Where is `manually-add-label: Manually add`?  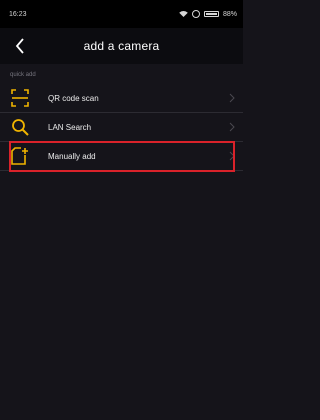 manually-add-label: Manually add is located at coordinates (72, 156).